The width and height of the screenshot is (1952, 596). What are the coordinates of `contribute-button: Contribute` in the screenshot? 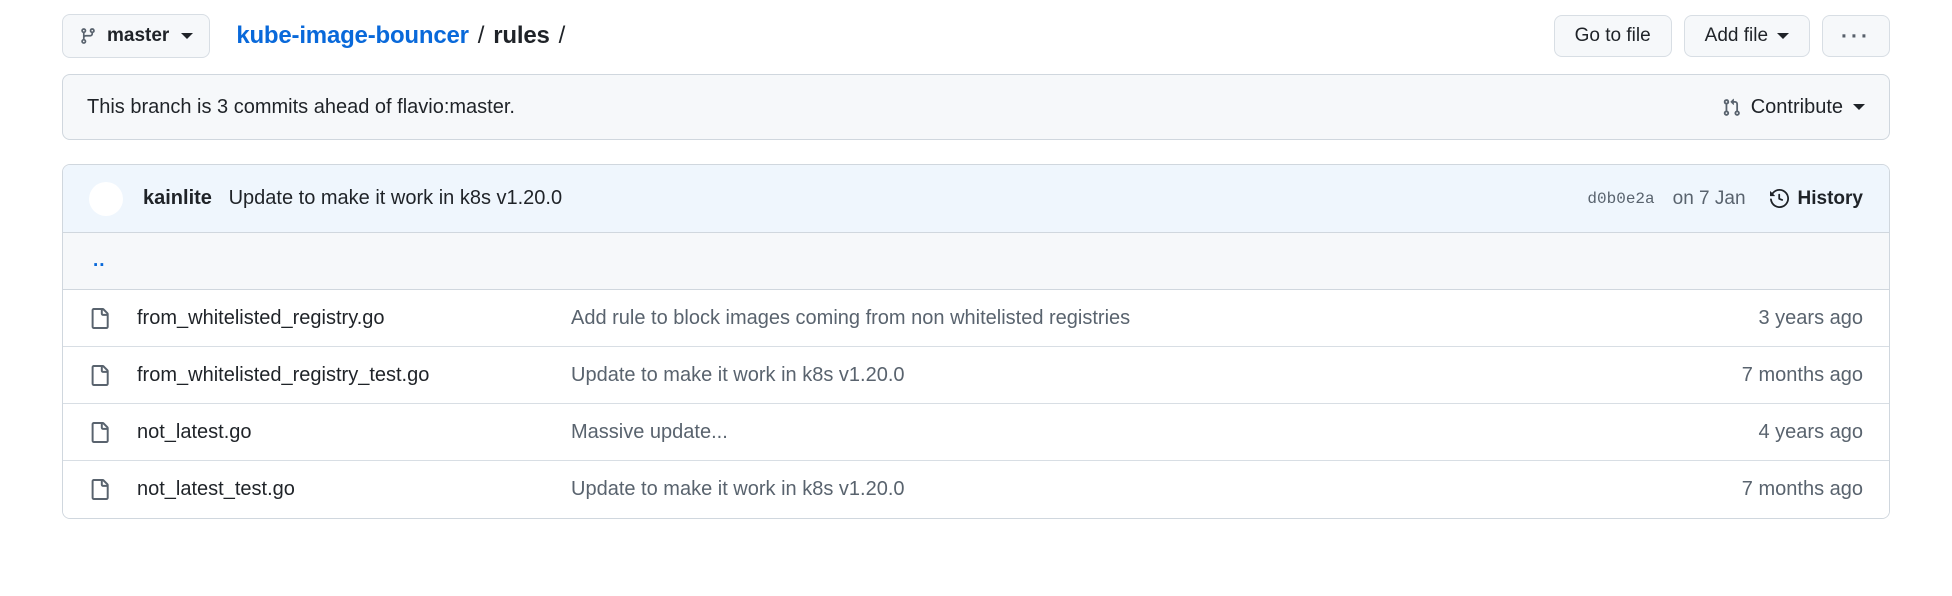 It's located at (1793, 107).